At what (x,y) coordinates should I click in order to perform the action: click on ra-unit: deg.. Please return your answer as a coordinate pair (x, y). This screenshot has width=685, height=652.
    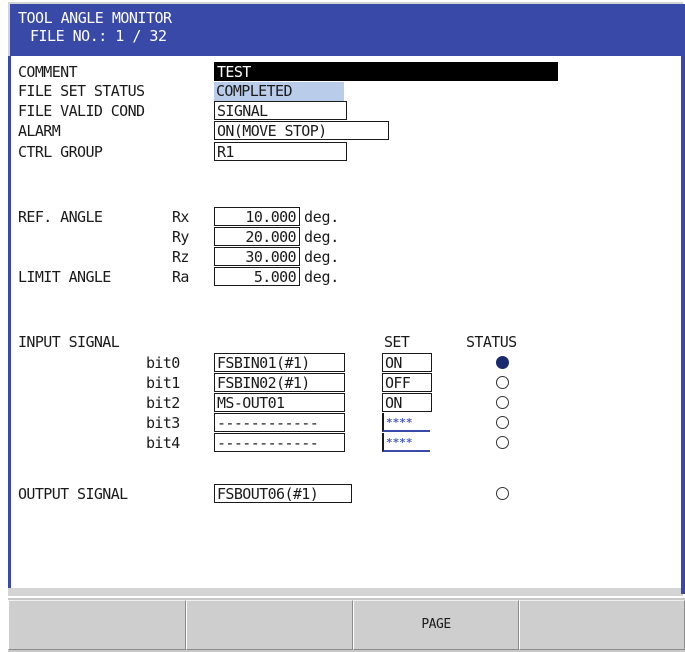
    Looking at the image, I should click on (321, 277).